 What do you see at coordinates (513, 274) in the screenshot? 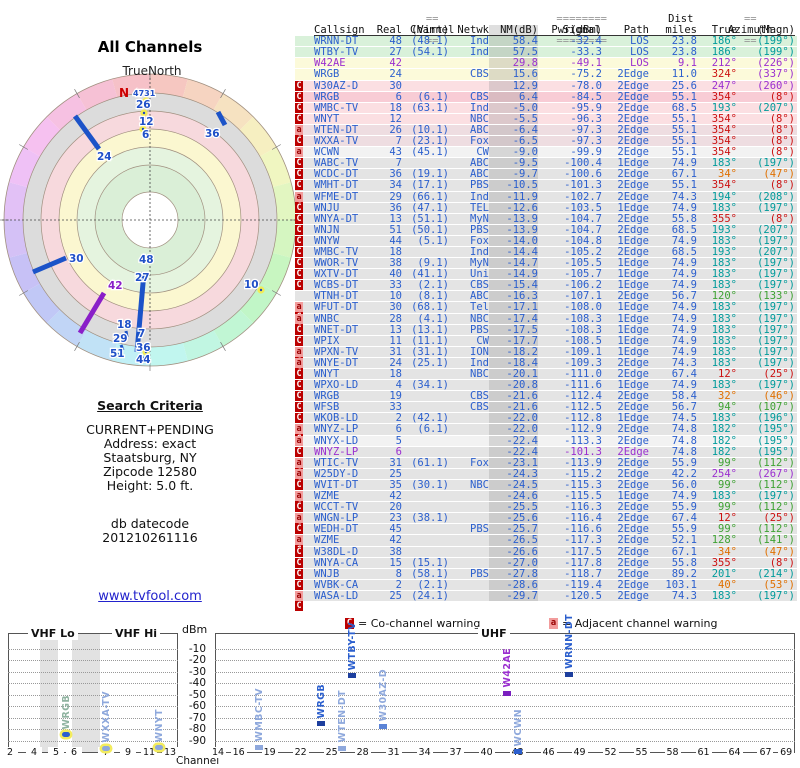
I see `noise-margin-cell: -14.9` at bounding box center [513, 274].